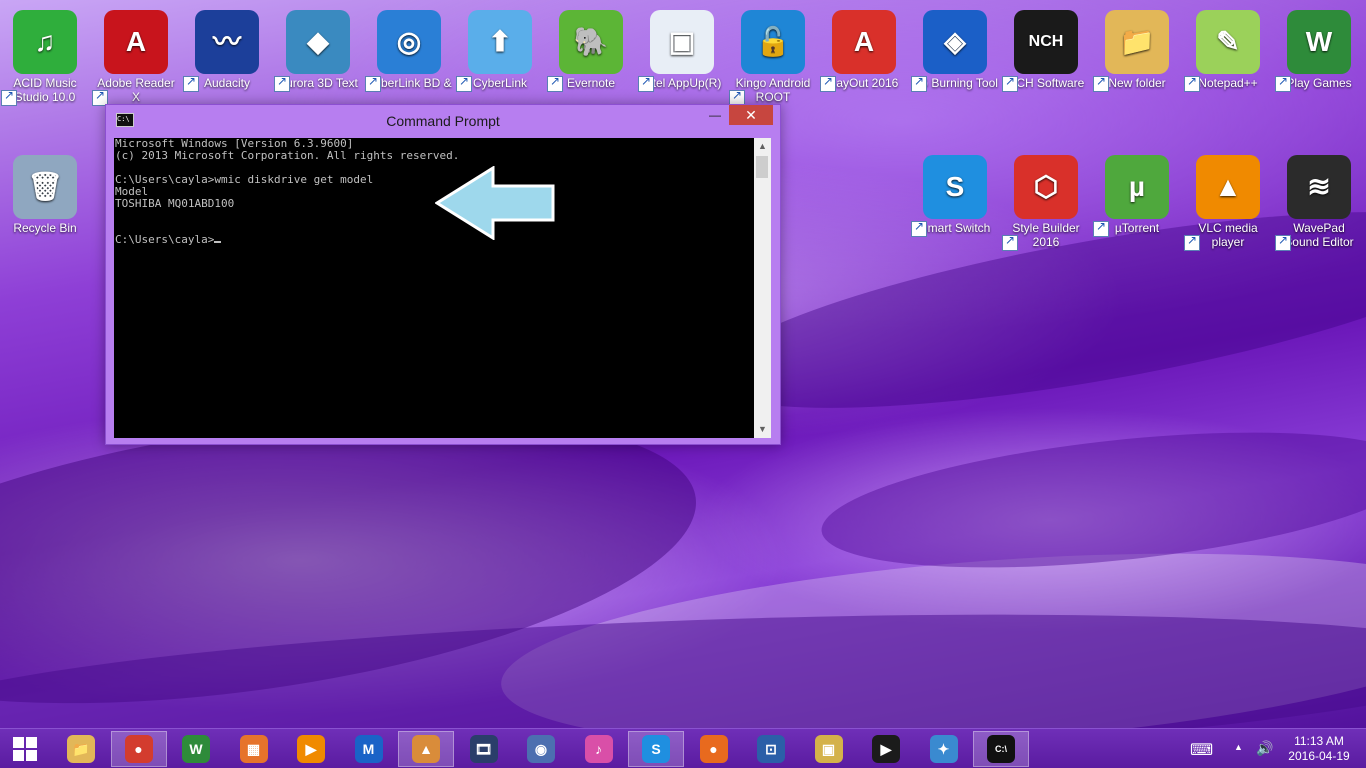 The image size is (1366, 768). I want to click on desktop-icon-18: ⬡Style Builder 2016, so click(1046, 200).